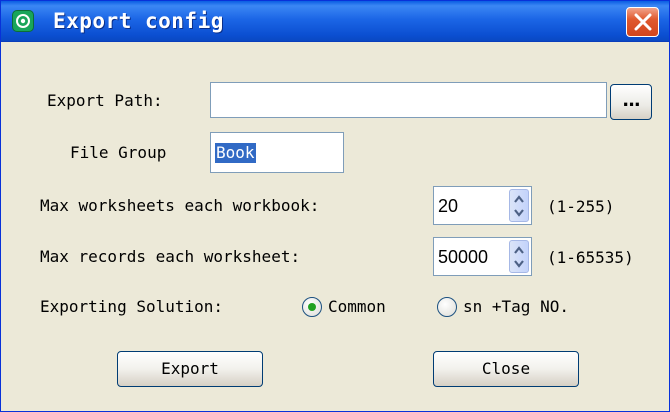 This screenshot has width=670, height=412. I want to click on max-worksheets-range: (1-255), so click(581, 206).